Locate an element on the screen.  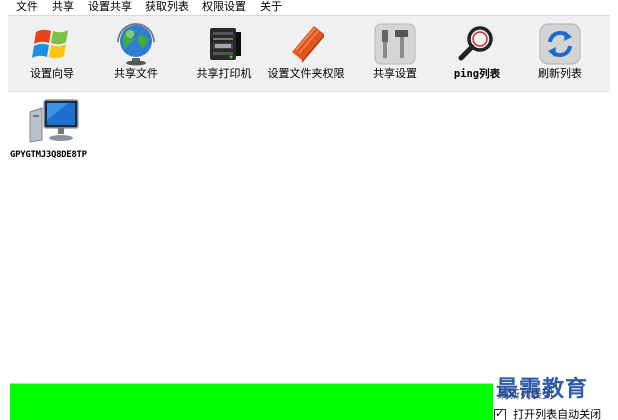
refresh-list-button: 刷新列表 is located at coordinates (560, 54).